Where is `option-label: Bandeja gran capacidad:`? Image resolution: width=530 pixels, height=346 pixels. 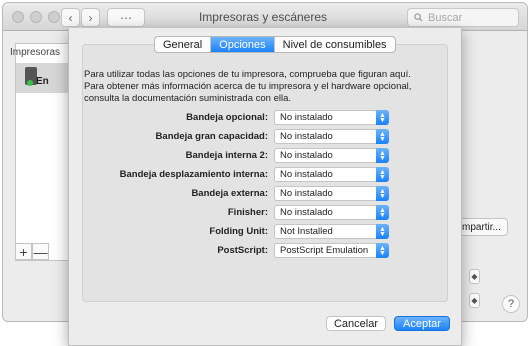
option-label: Bandeja gran capacidad: is located at coordinates (211, 136).